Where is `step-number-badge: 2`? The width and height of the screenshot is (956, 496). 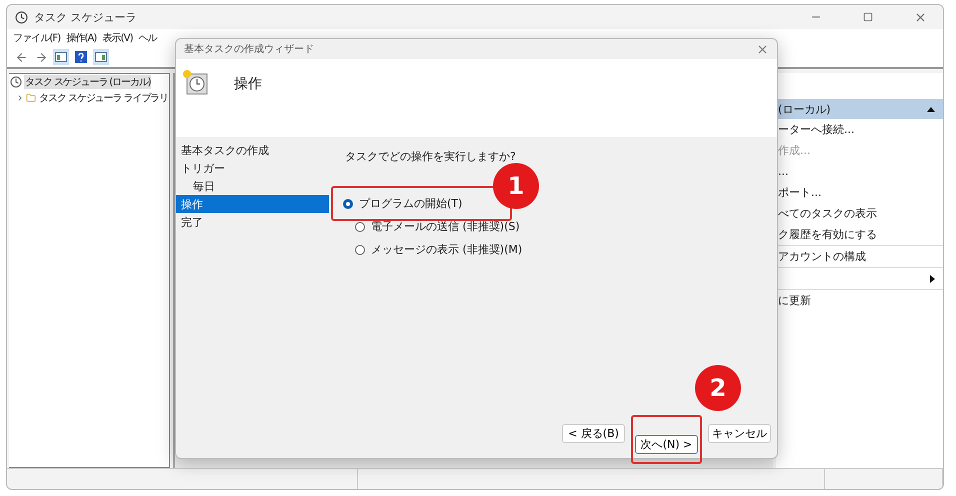
step-number-badge: 2 is located at coordinates (718, 388).